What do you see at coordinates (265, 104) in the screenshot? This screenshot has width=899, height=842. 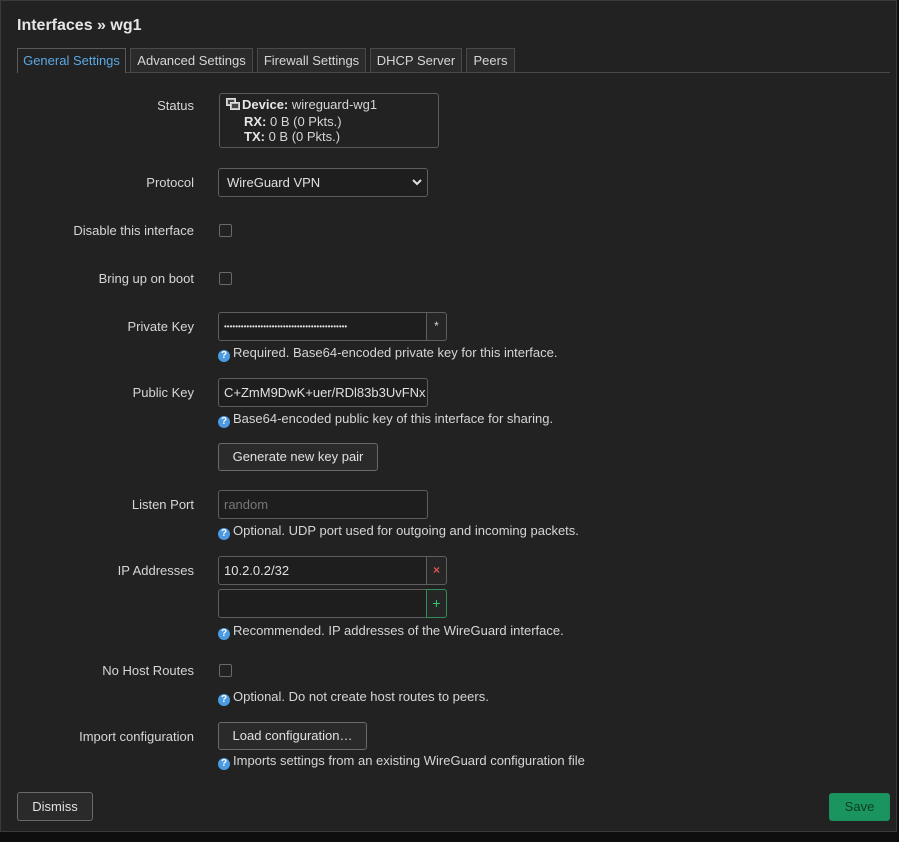 I see `device-key: Device:` at bounding box center [265, 104].